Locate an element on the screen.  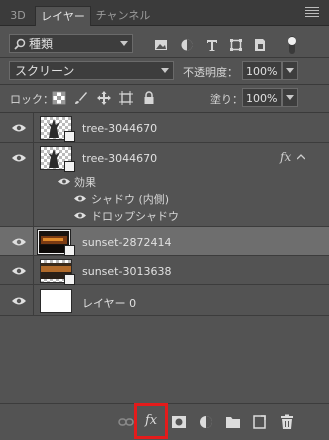
fx-icon: fx is located at coordinates (285, 157).